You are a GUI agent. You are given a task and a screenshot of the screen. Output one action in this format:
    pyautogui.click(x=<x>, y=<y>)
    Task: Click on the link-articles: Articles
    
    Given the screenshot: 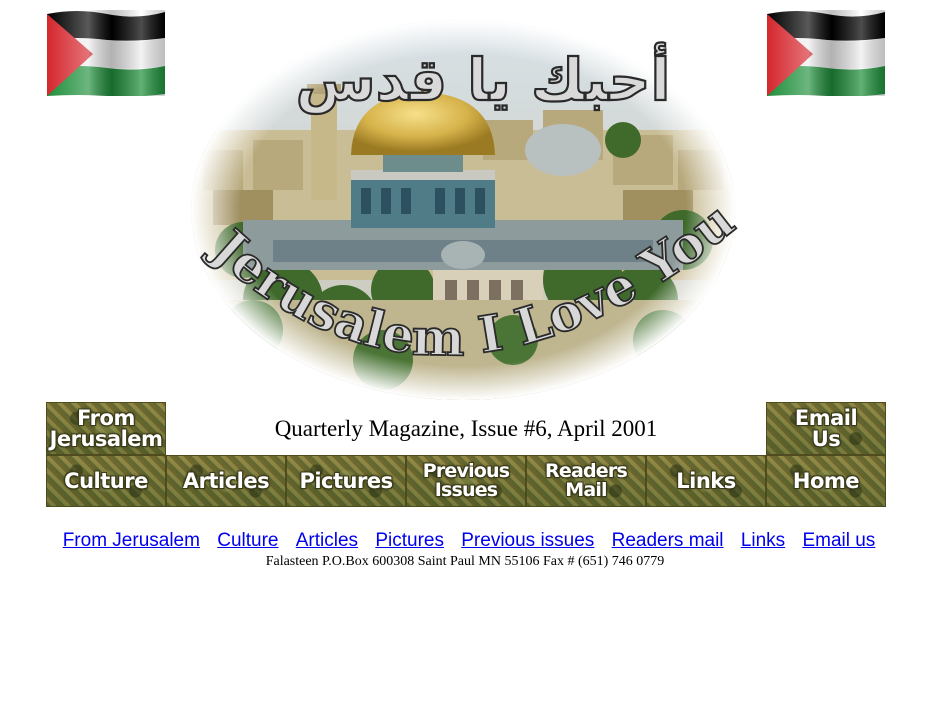 What is the action you would take?
    pyautogui.click(x=327, y=540)
    